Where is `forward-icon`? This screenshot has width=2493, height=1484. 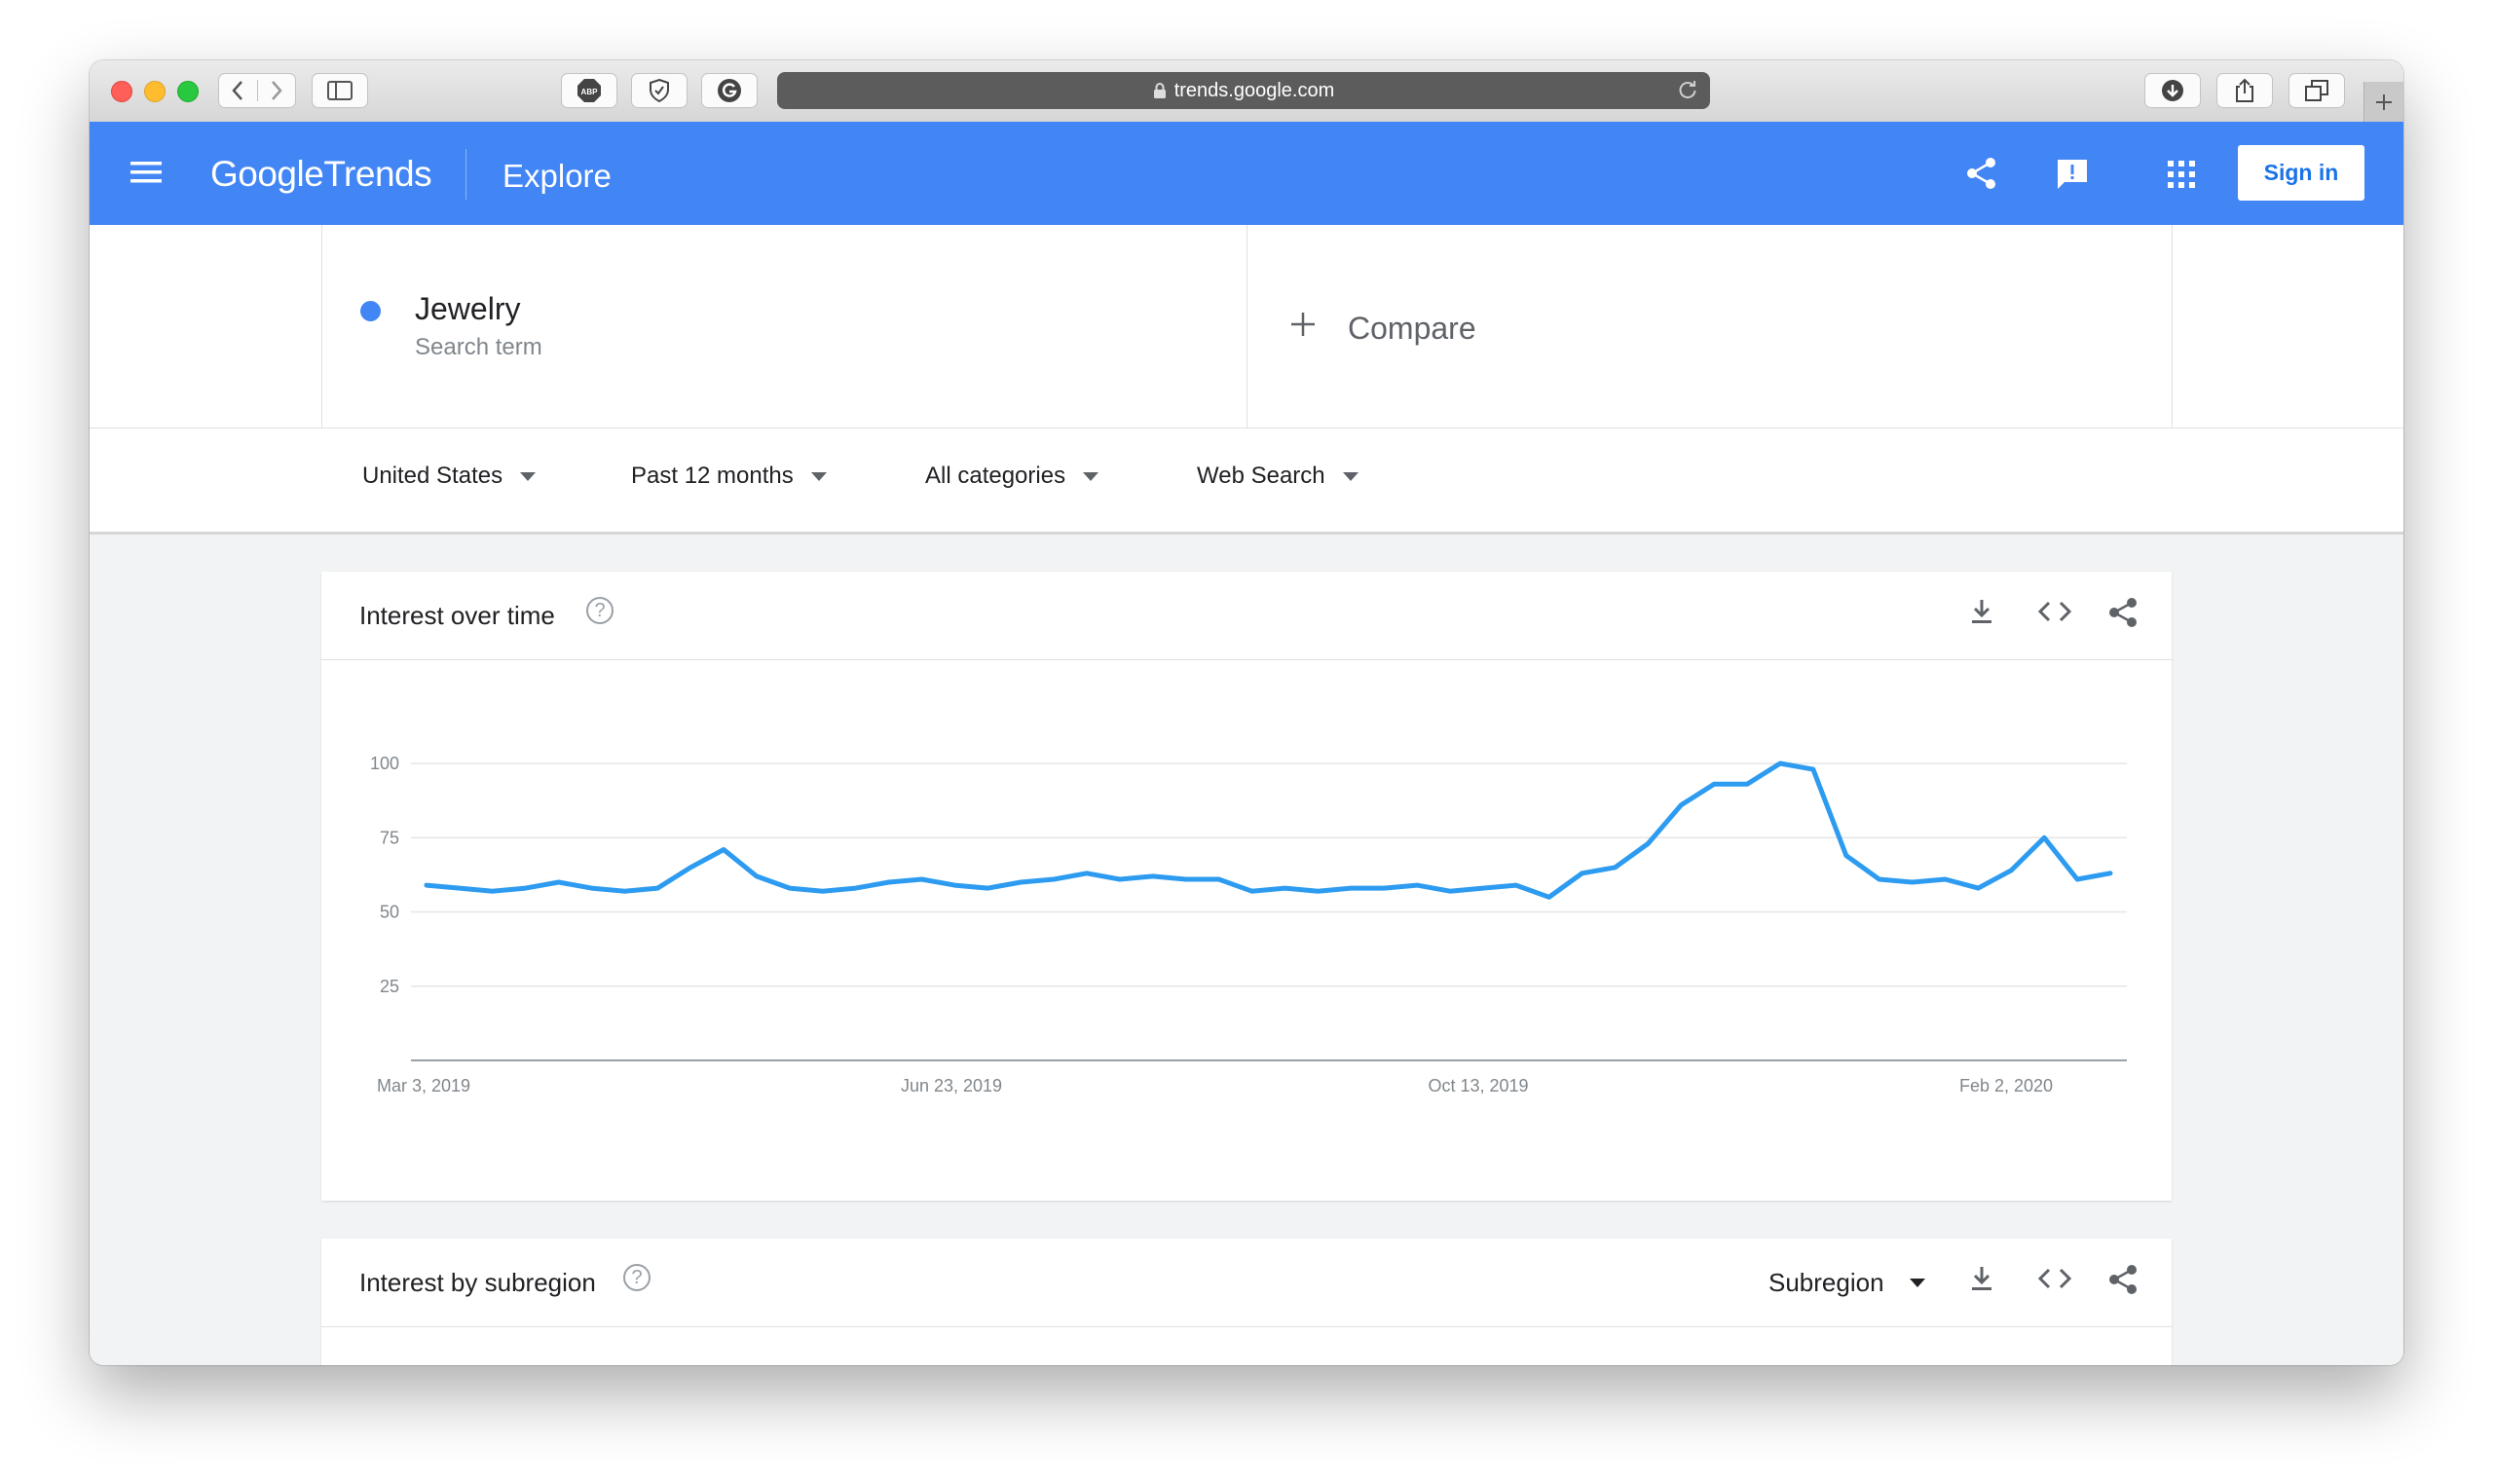 forward-icon is located at coordinates (277, 90).